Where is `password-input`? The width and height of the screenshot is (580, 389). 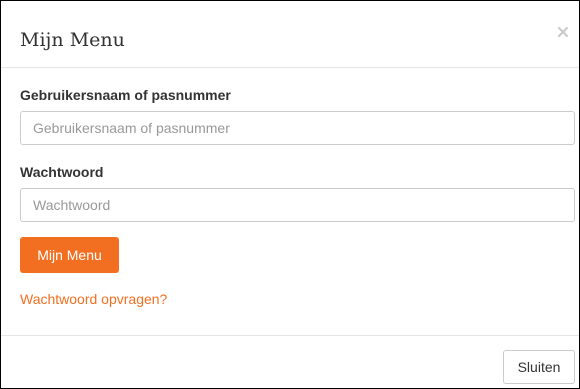
password-input is located at coordinates (297, 205).